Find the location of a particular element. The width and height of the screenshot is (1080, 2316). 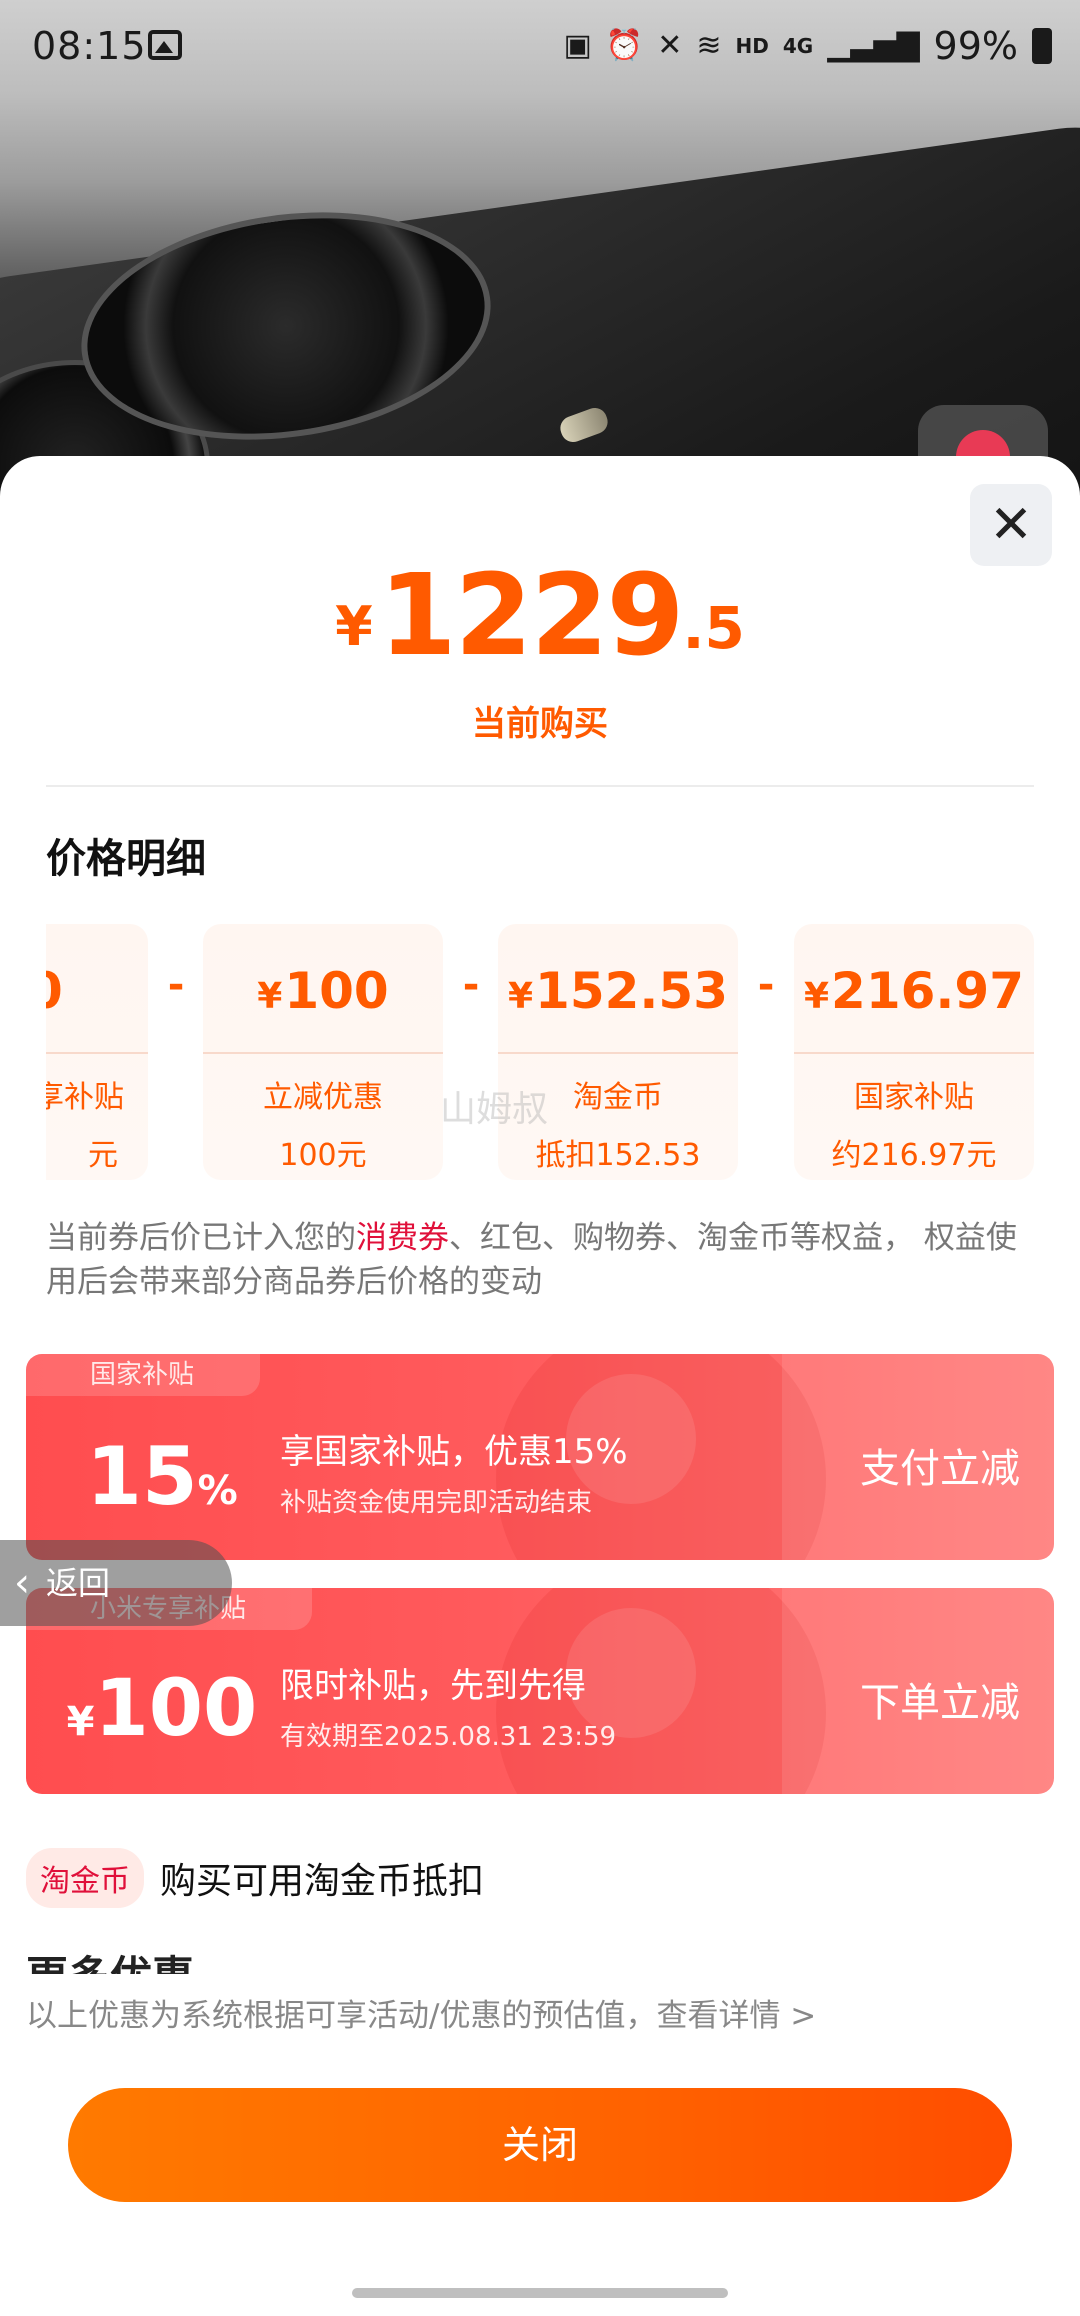

status-icons: ▣ ⏰ ✕ ≋ HD 4G ▁▃▅▇ 99% is located at coordinates (808, 46).